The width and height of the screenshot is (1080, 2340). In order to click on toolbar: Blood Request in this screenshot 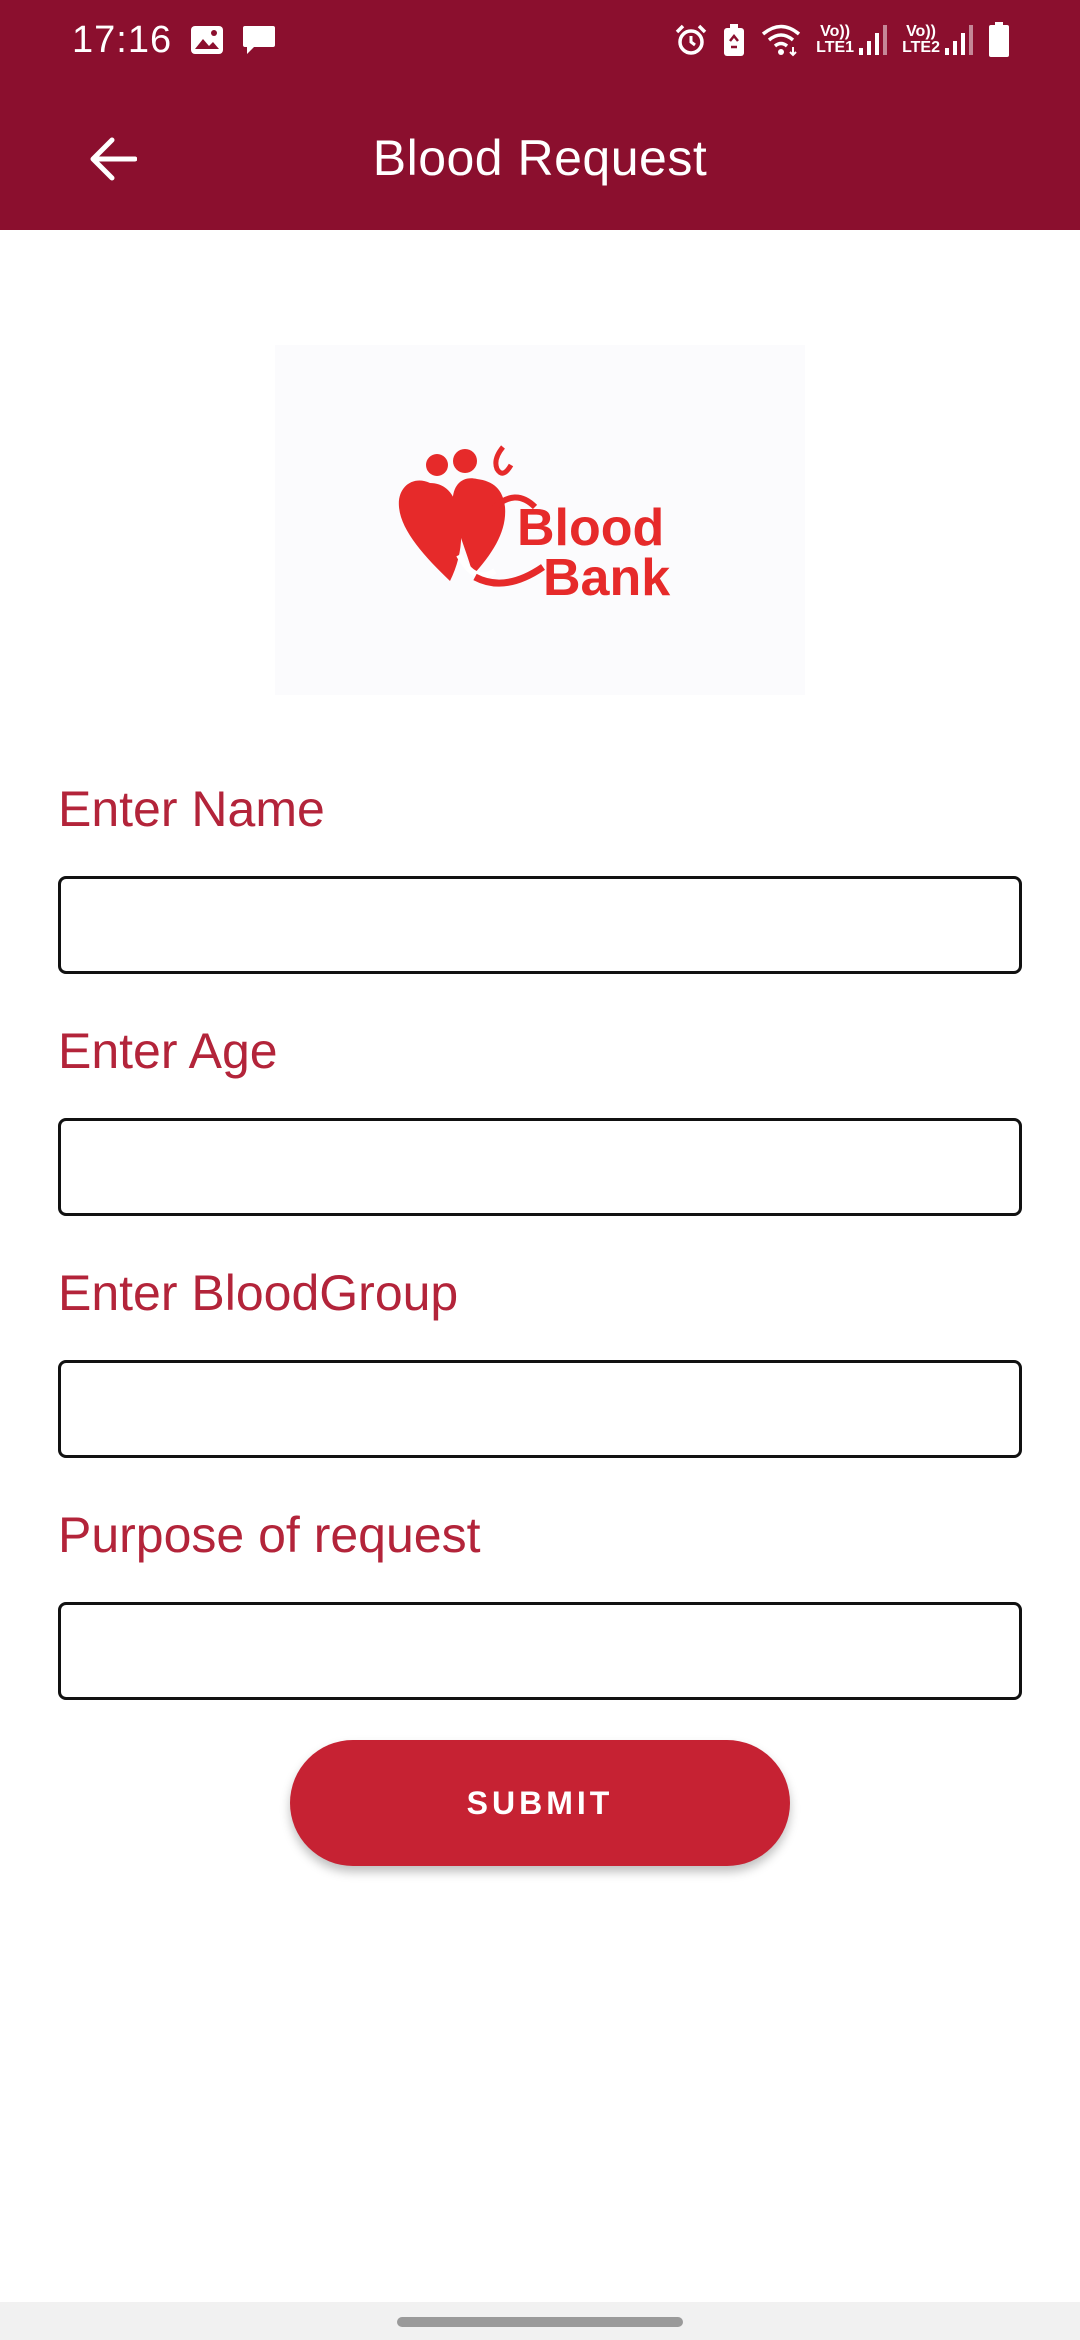, I will do `click(540, 155)`.